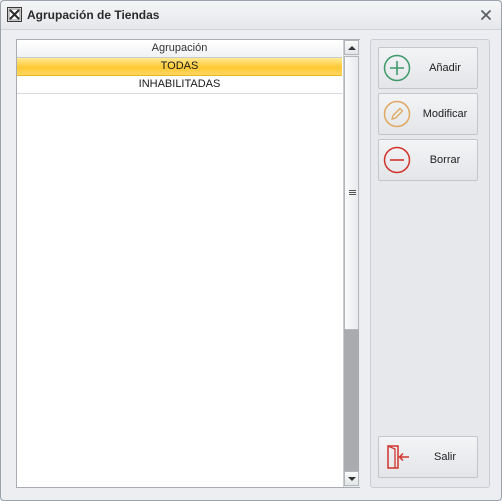 The width and height of the screenshot is (502, 501). Describe the element at coordinates (445, 68) in the screenshot. I see `add-button-label: Añadir` at that location.